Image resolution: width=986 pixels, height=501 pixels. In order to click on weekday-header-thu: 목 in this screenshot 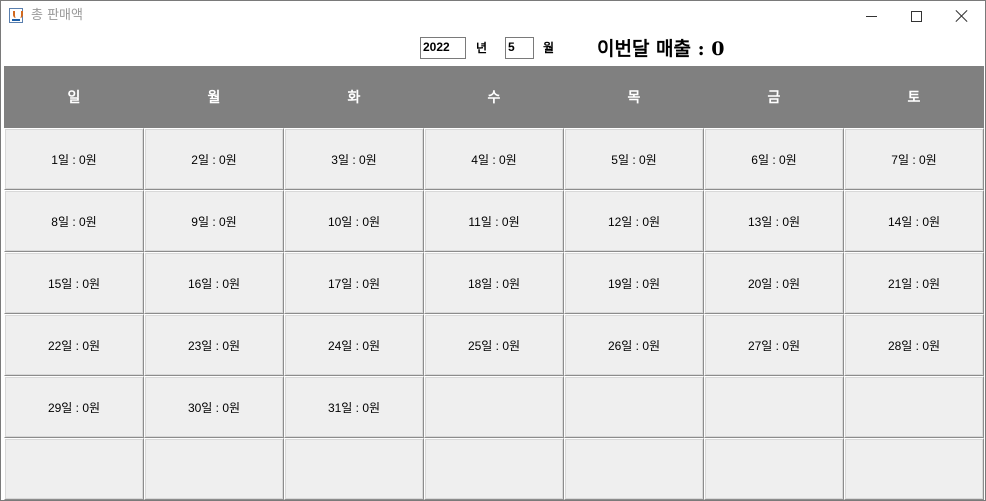, I will do `click(634, 97)`.